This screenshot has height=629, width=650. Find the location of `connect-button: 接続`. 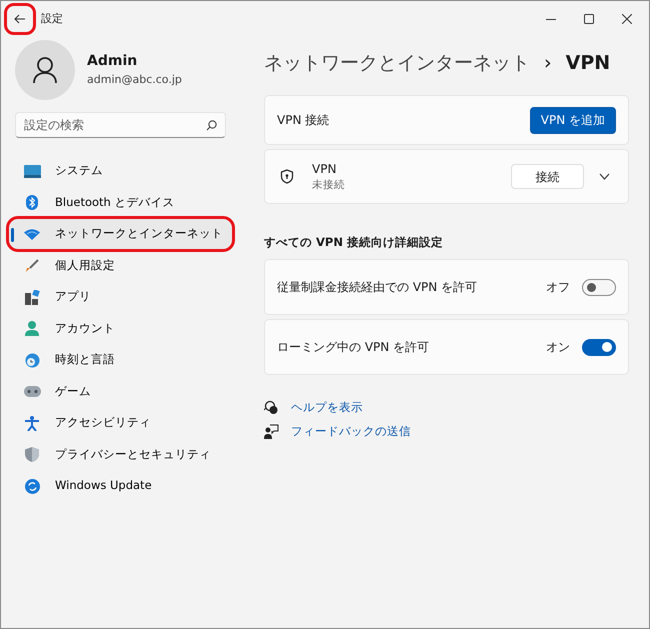

connect-button: 接続 is located at coordinates (547, 176).